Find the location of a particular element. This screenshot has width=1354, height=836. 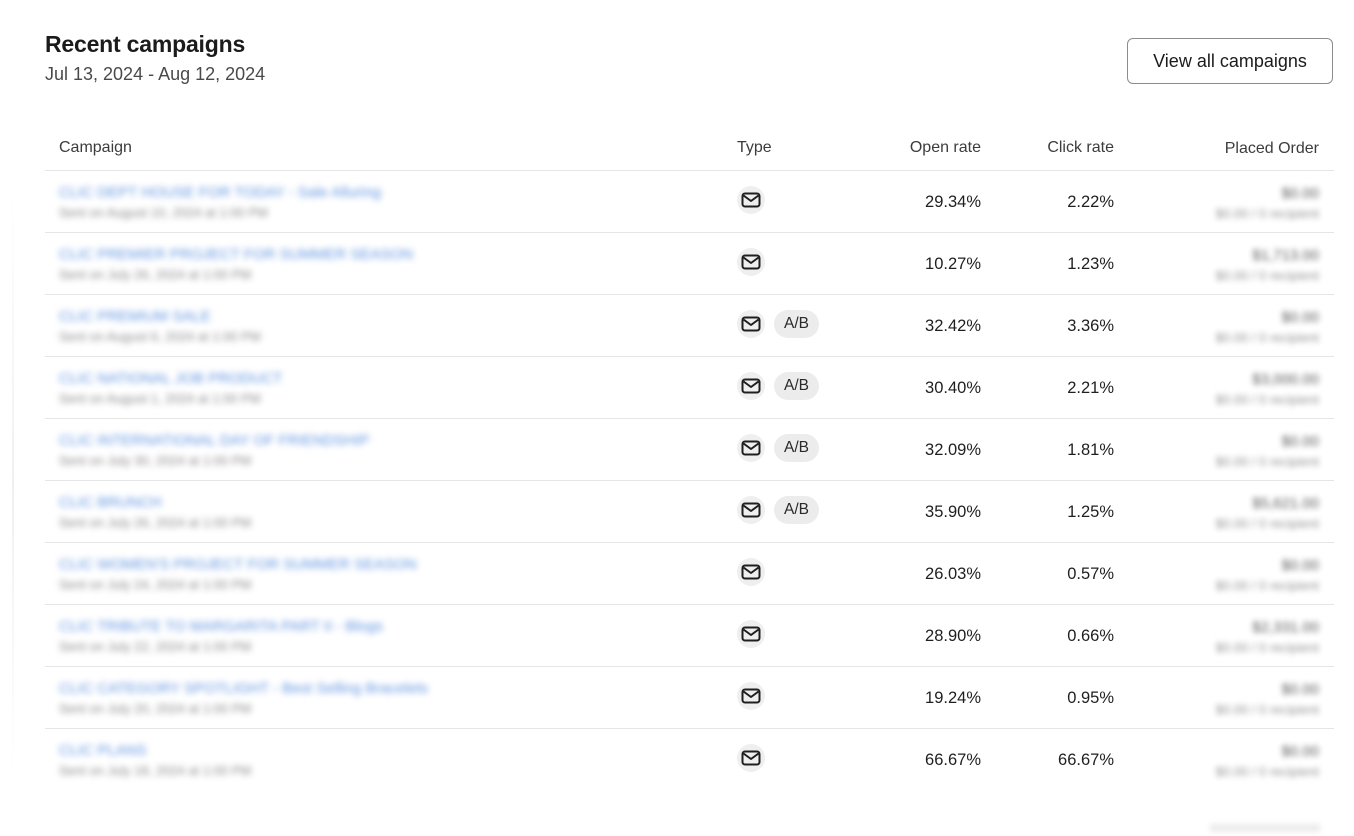

campaign-sent-date: Sent on August 10, 2024 at 1:00 PM is located at coordinates (163, 212).